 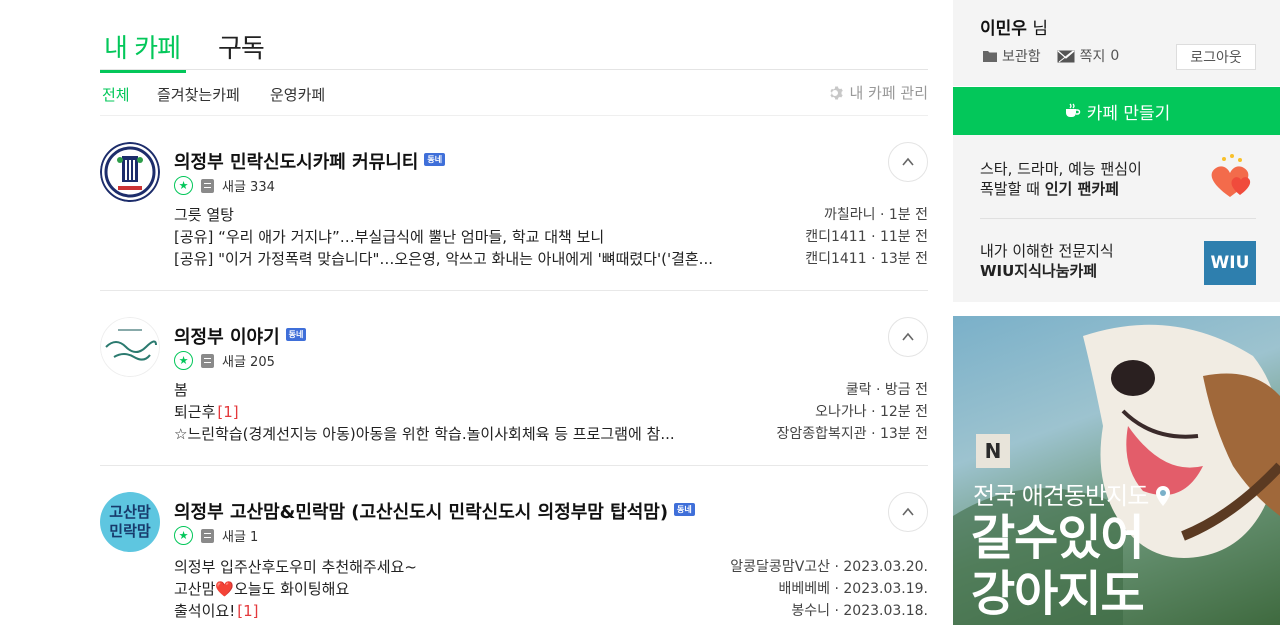 I want to click on post-title-text: [공유] “우리 애가 거지냐”…부실급식에 뿔난 엄마들, 학교 대책 보니, so click(x=389, y=237).